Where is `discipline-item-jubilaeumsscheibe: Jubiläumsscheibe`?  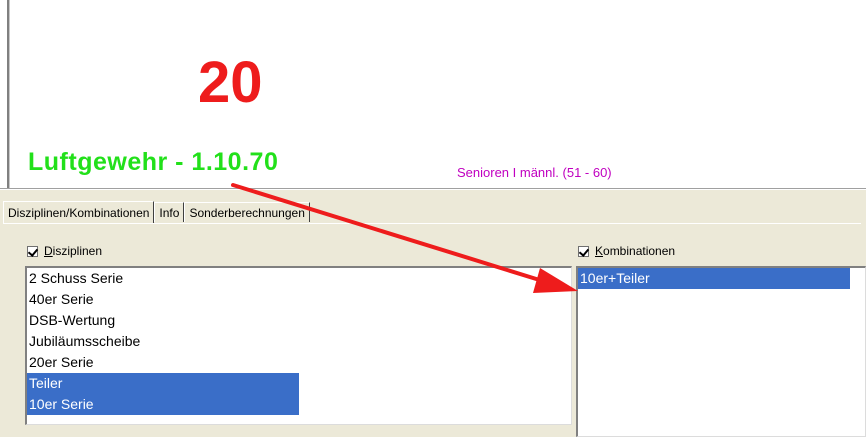 discipline-item-jubilaeumsscheibe: Jubiläumsscheibe is located at coordinates (163, 341).